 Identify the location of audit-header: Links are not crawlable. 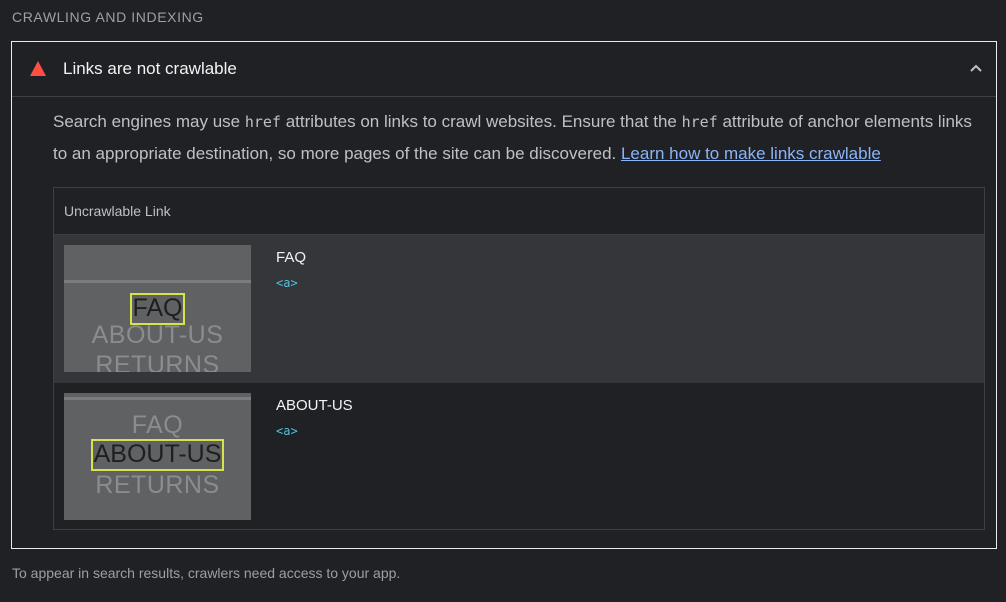
(504, 69).